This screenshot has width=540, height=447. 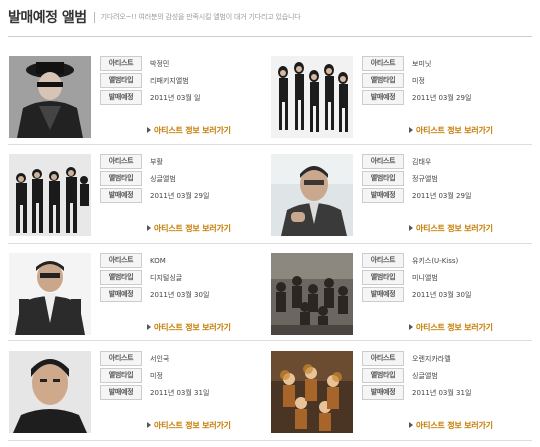 I want to click on album-type-value: 리패키지앨범, so click(x=169, y=80).